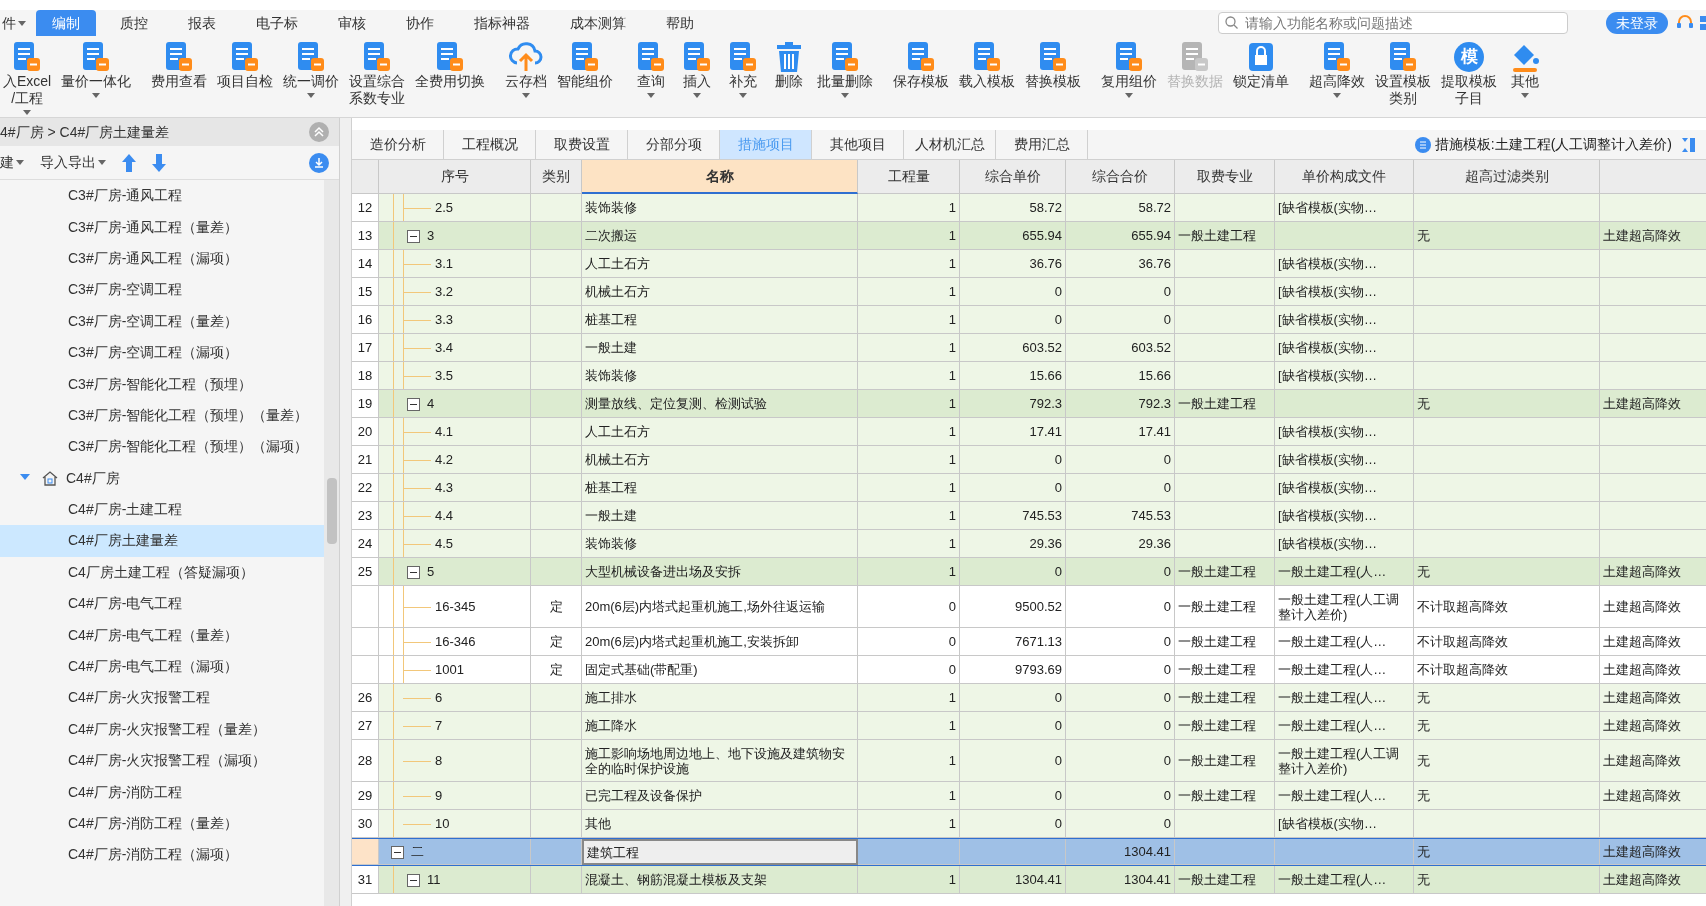 The height and width of the screenshot is (906, 1706). Describe the element at coordinates (1393, 23) in the screenshot. I see `search-field: 请输入功能名称或问题描述` at that location.